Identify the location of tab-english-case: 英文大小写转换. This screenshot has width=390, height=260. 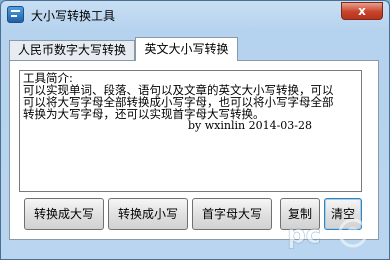
(186, 49).